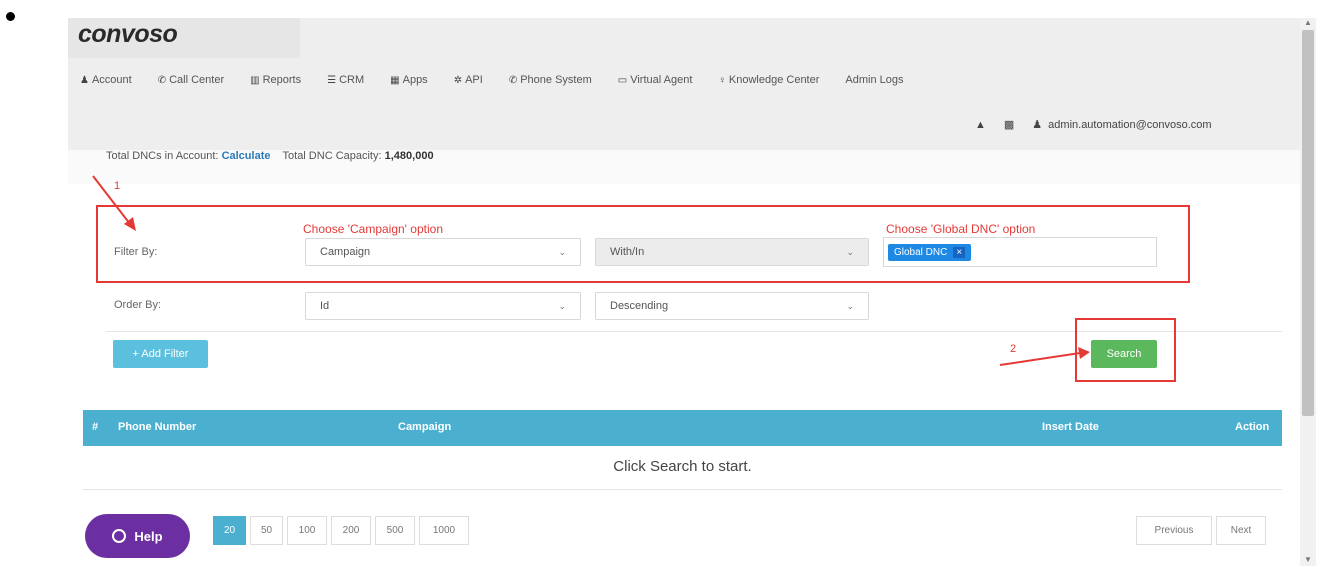 Image resolution: width=1321 pixels, height=566 pixels. Describe the element at coordinates (961, 229) in the screenshot. I see `annotation-global-hint: Choose 'Global DNC' option` at that location.